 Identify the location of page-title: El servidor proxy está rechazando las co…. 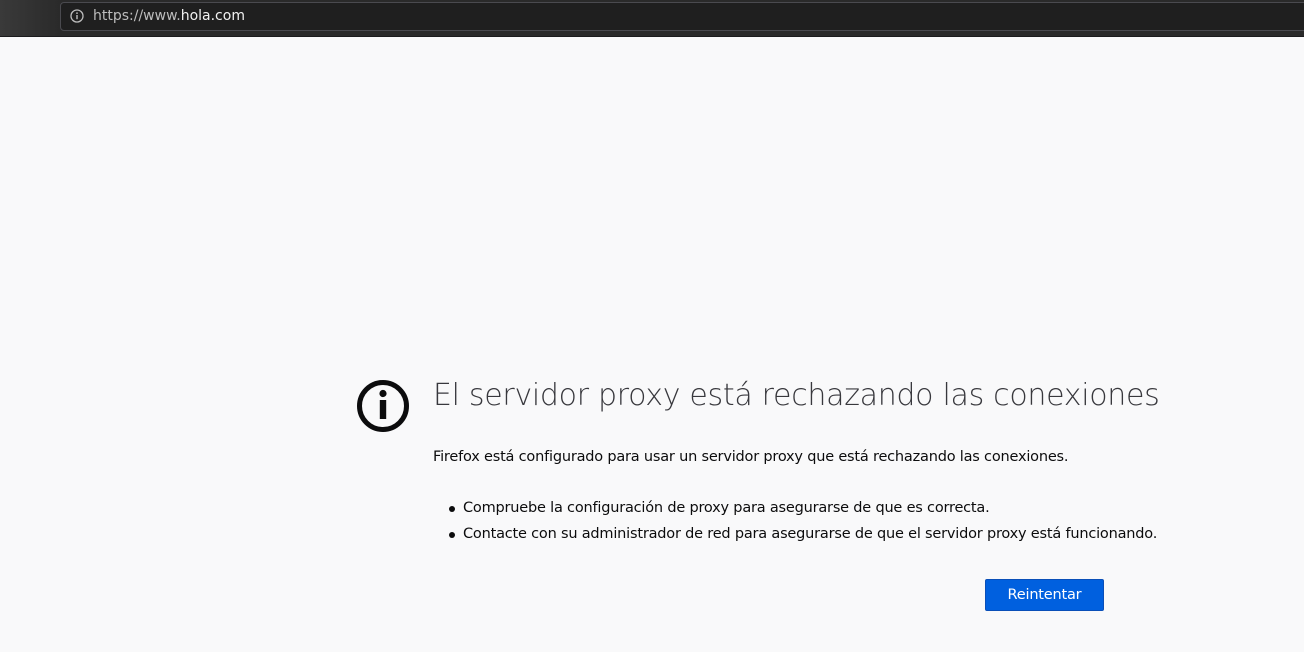
(796, 395).